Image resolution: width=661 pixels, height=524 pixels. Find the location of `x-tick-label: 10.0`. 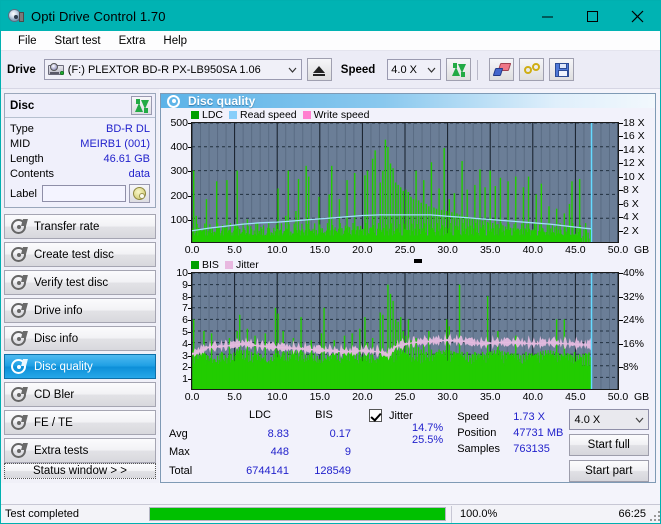

x-tick-label: 10.0 is located at coordinates (277, 397).